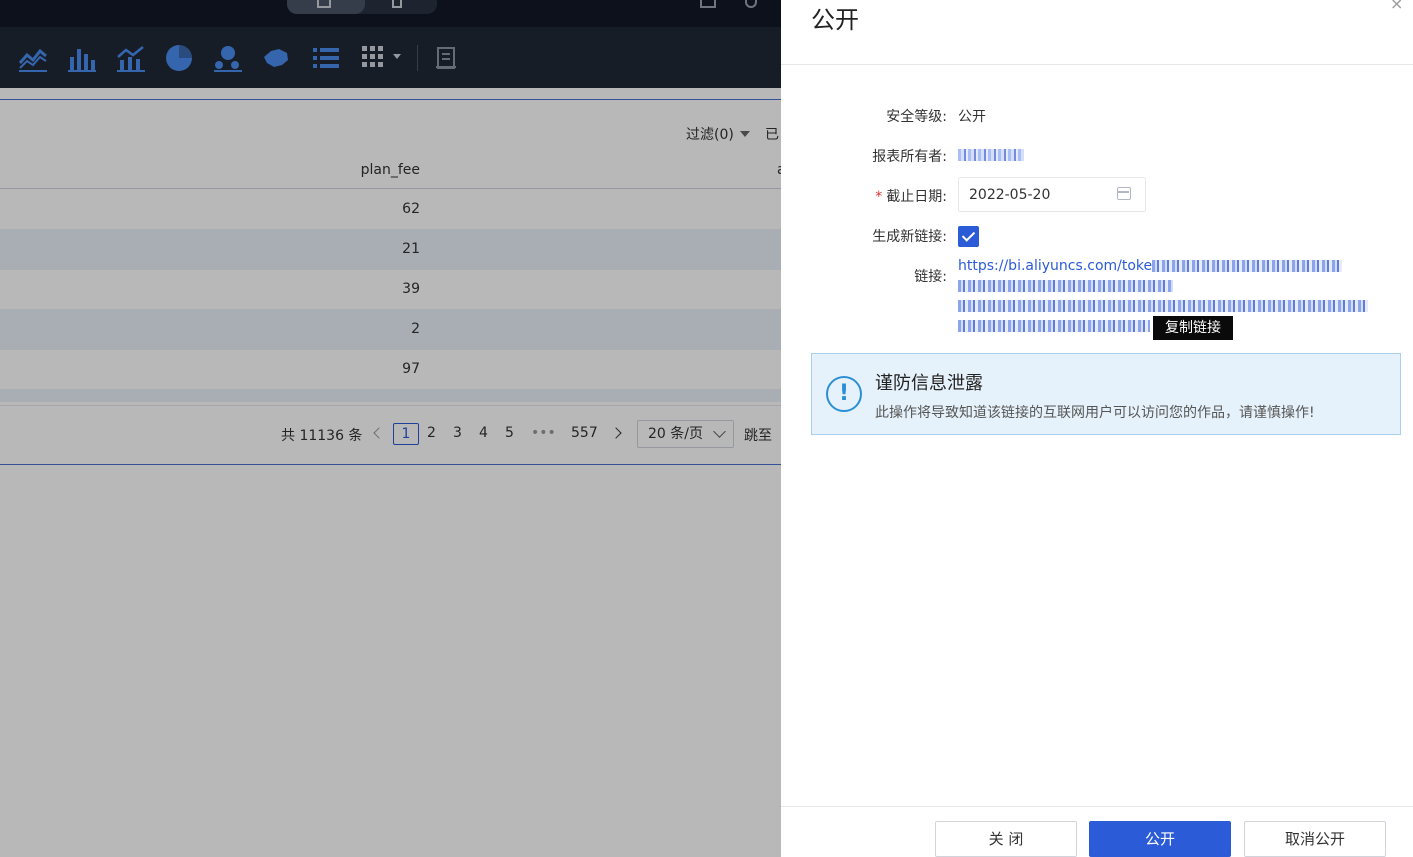 This screenshot has width=1413, height=857. I want to click on table-row: 2, so click(390, 330).